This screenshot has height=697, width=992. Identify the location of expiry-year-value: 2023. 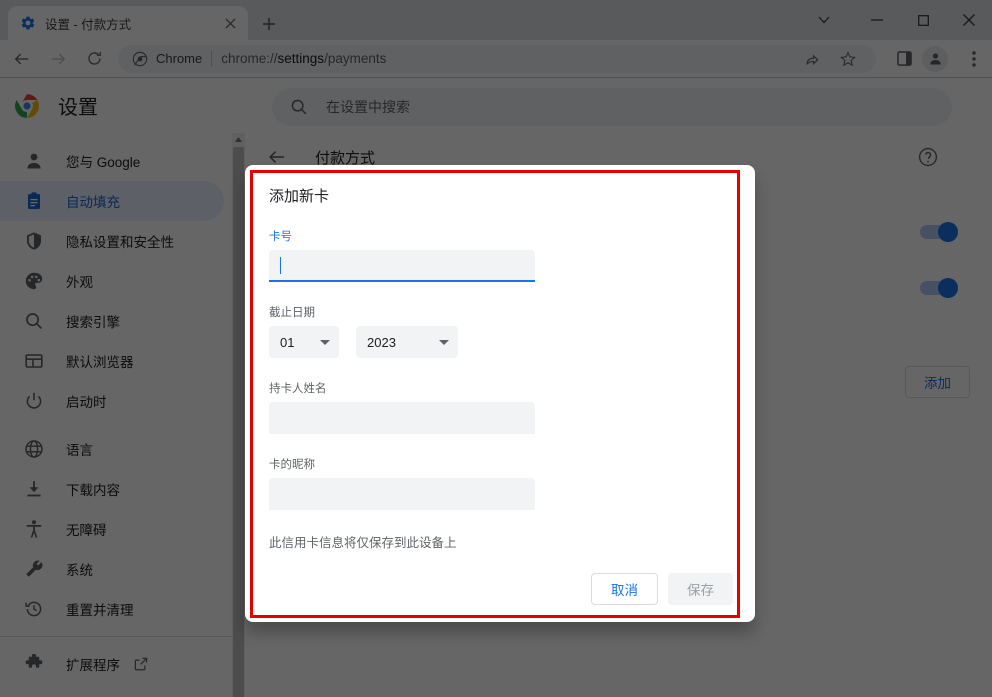
(381, 342).